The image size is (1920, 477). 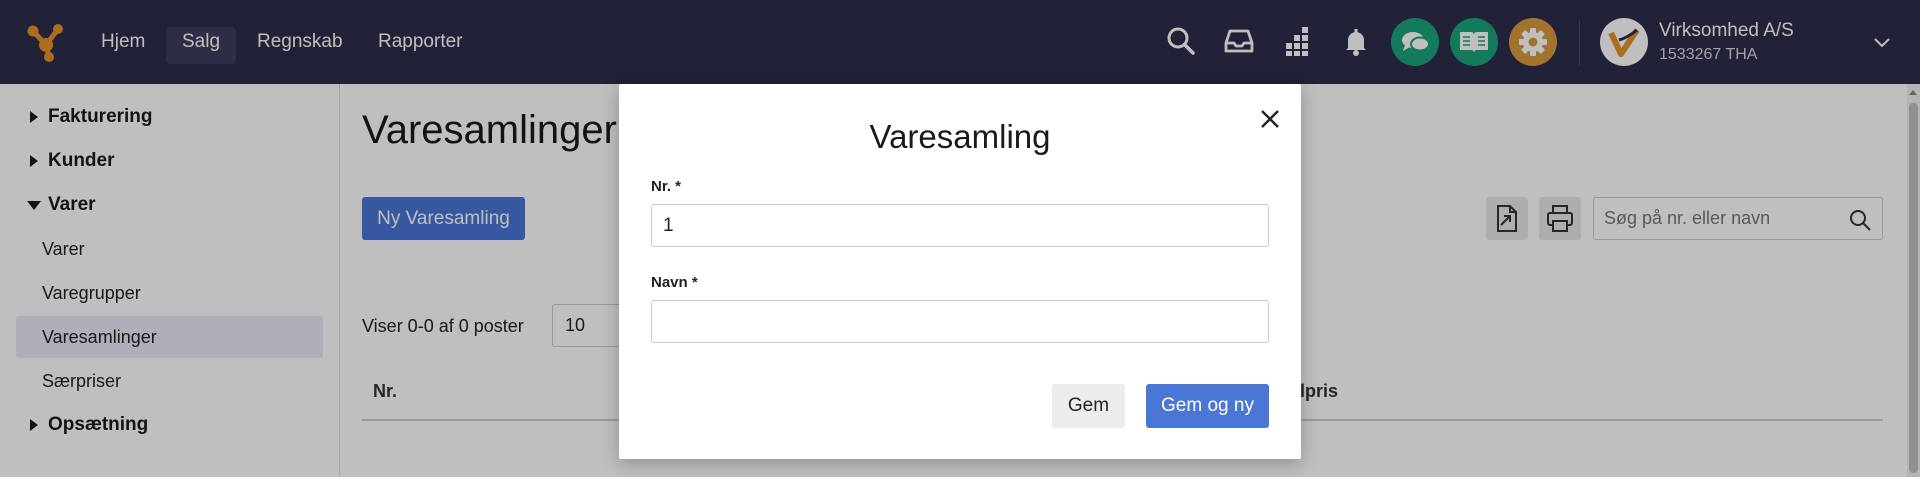 What do you see at coordinates (1270, 119) in the screenshot?
I see `close-icon` at bounding box center [1270, 119].